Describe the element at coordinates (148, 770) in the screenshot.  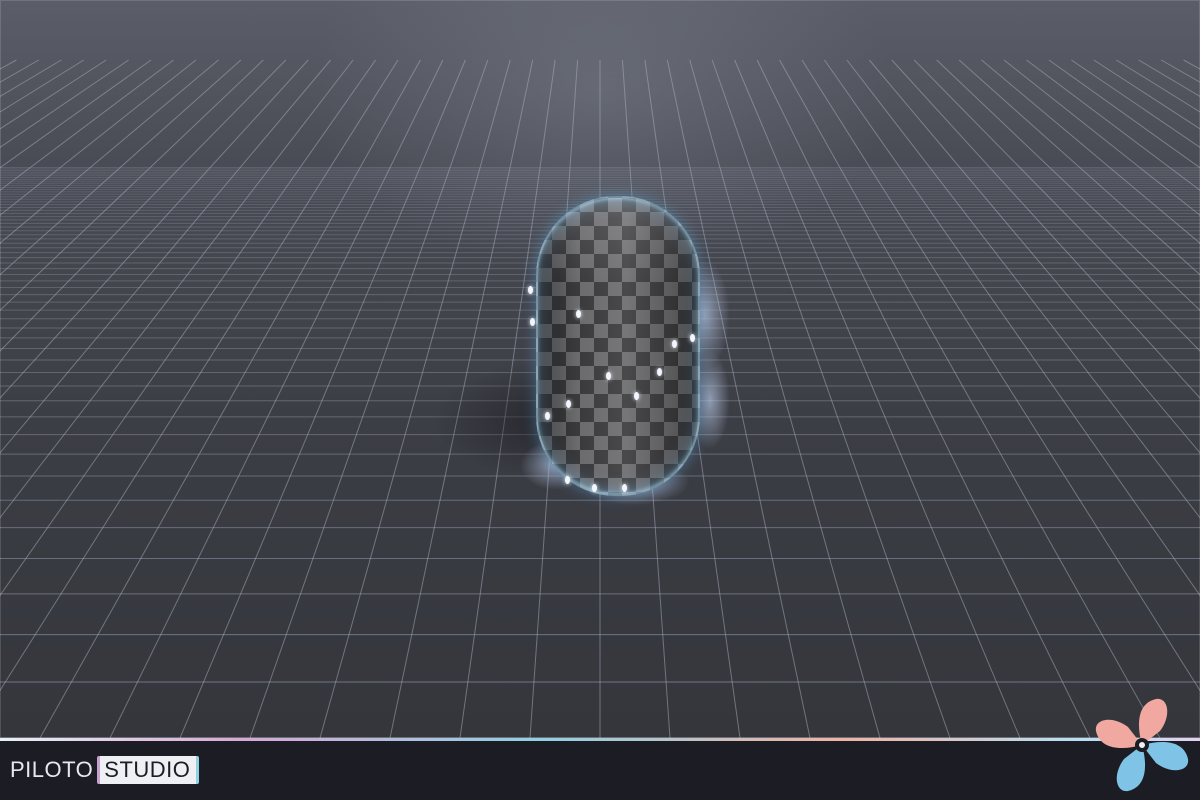
I see `brand-tag: STUDIO` at that location.